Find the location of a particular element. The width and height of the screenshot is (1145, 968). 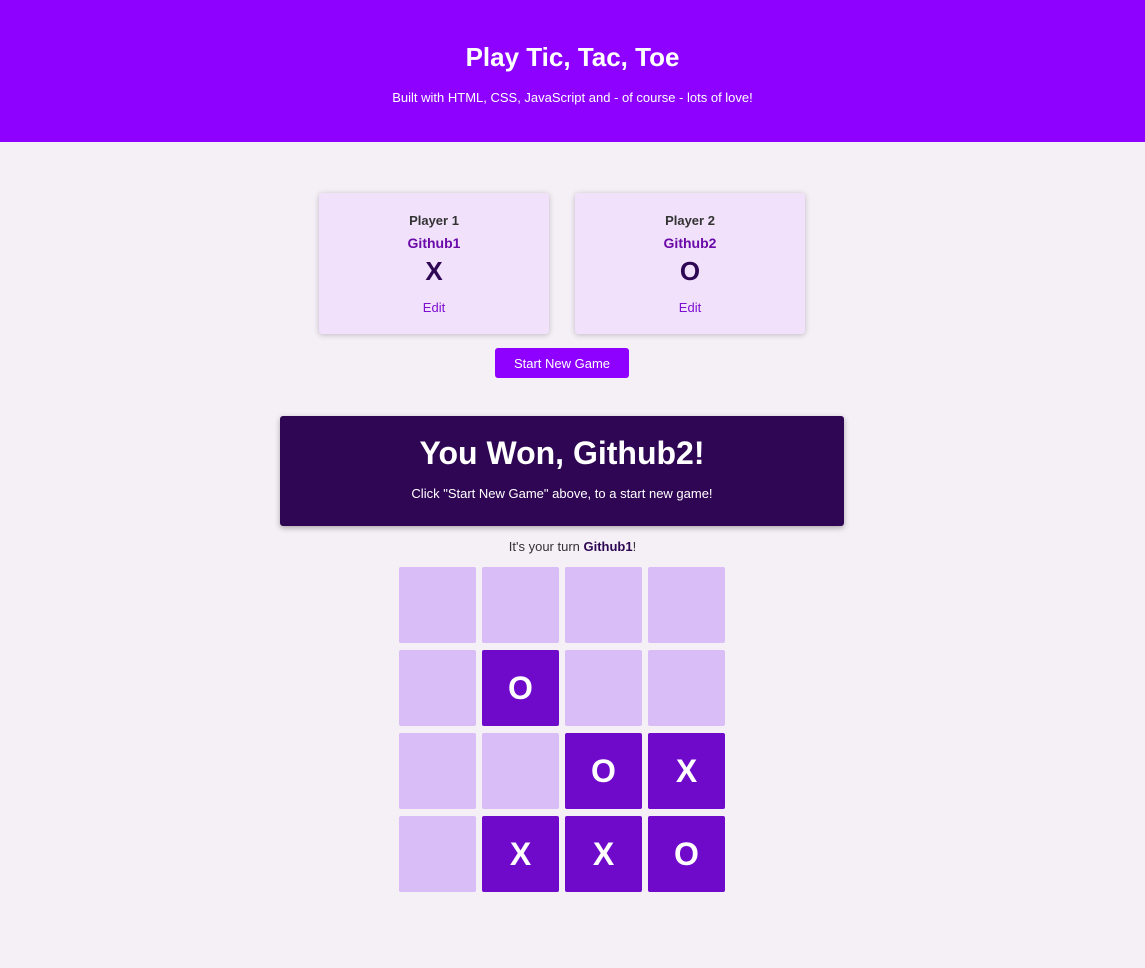

turn-suffix: ! is located at coordinates (634, 546).